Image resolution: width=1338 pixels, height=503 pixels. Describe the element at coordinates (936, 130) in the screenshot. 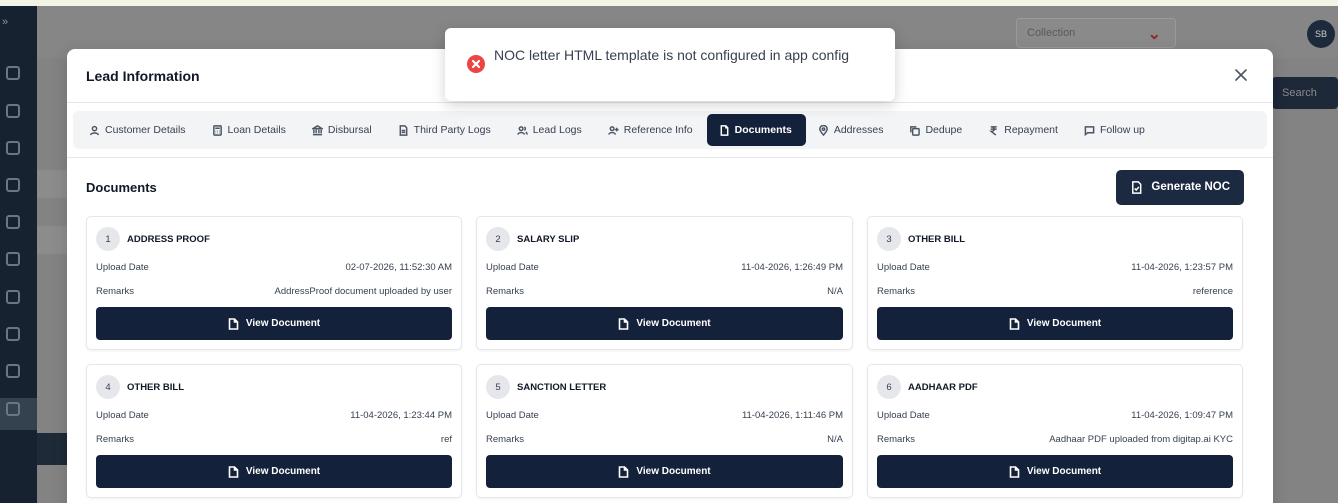

I see `tab-dedupe: Dedupe` at that location.